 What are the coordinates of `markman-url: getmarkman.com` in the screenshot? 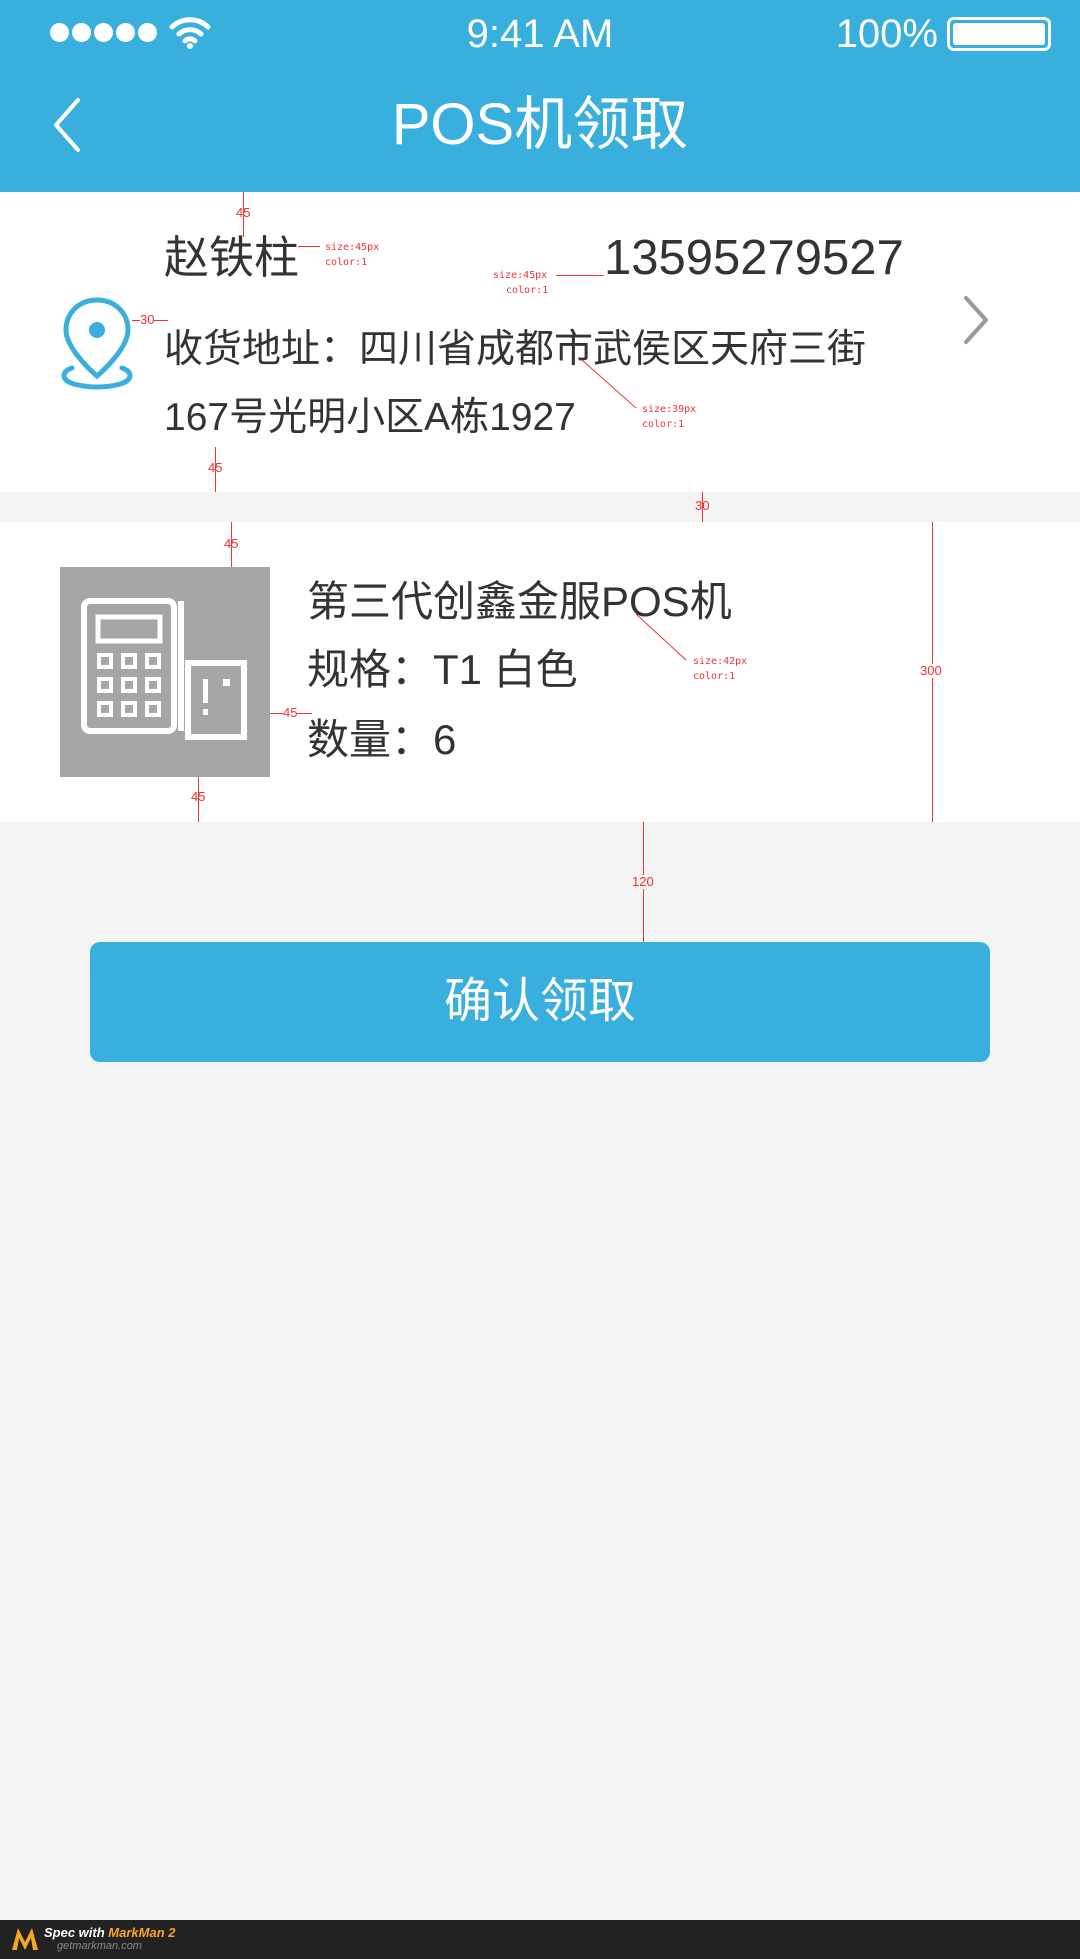 It's located at (99, 1946).